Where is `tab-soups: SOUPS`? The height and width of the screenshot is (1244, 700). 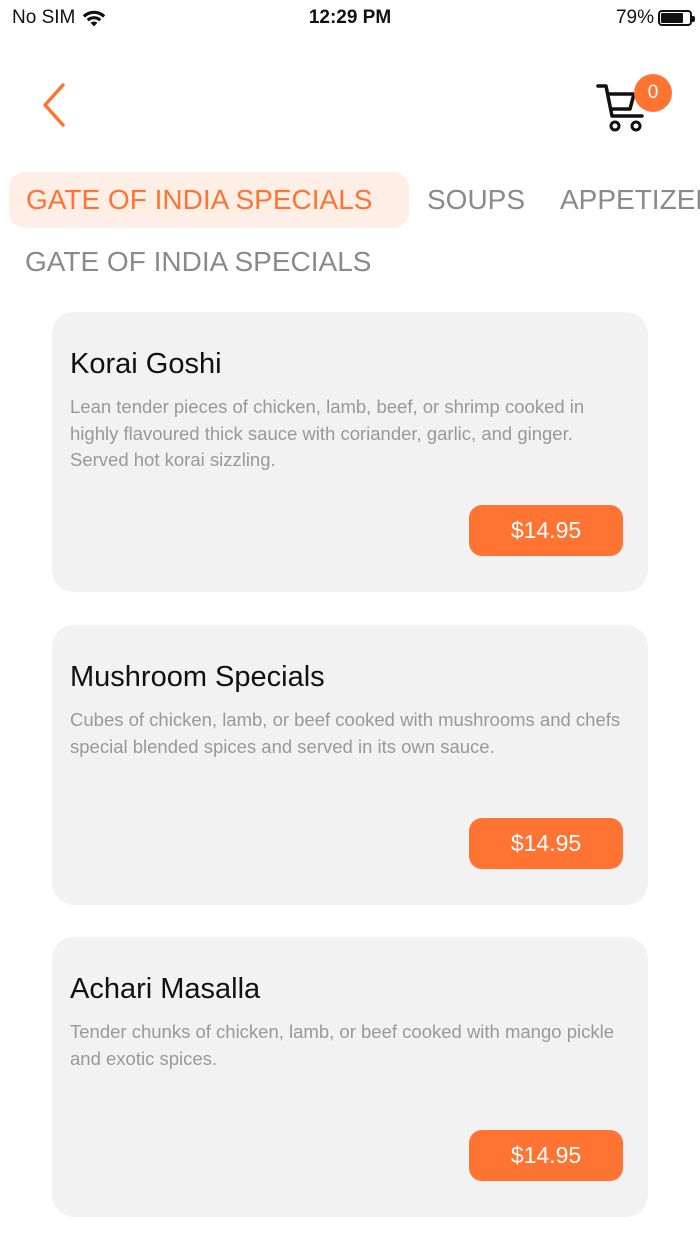 tab-soups: SOUPS is located at coordinates (476, 200).